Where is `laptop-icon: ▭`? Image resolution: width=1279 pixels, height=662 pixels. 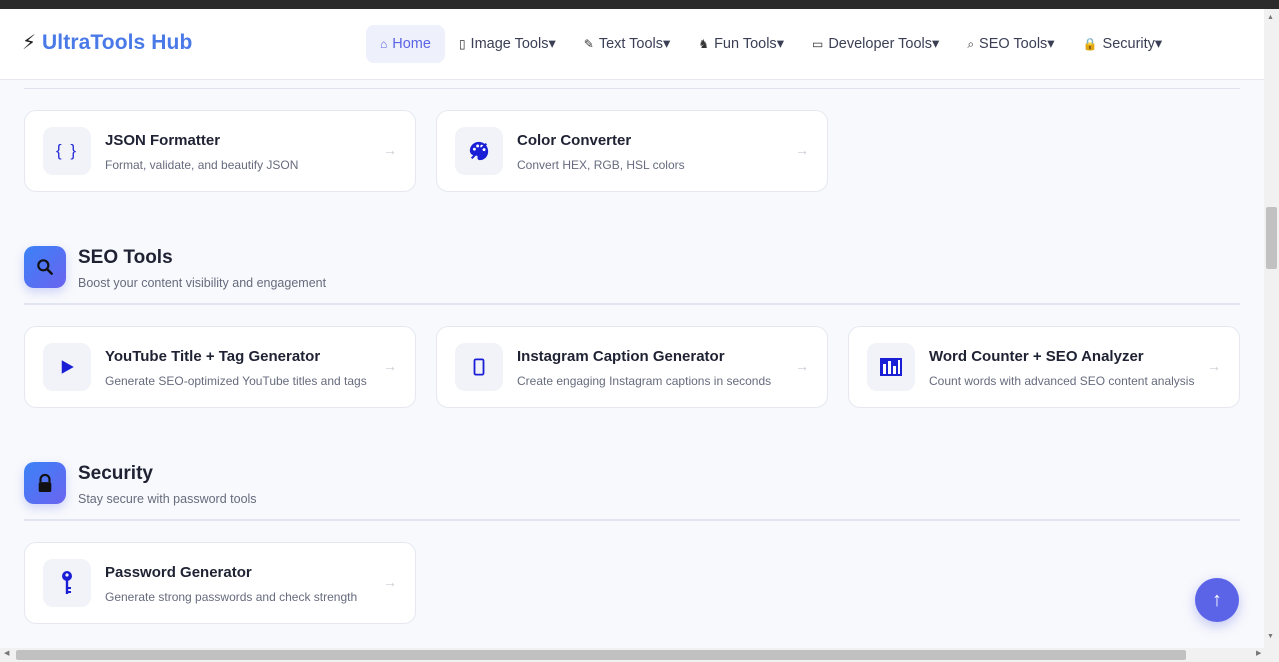 laptop-icon: ▭ is located at coordinates (817, 44).